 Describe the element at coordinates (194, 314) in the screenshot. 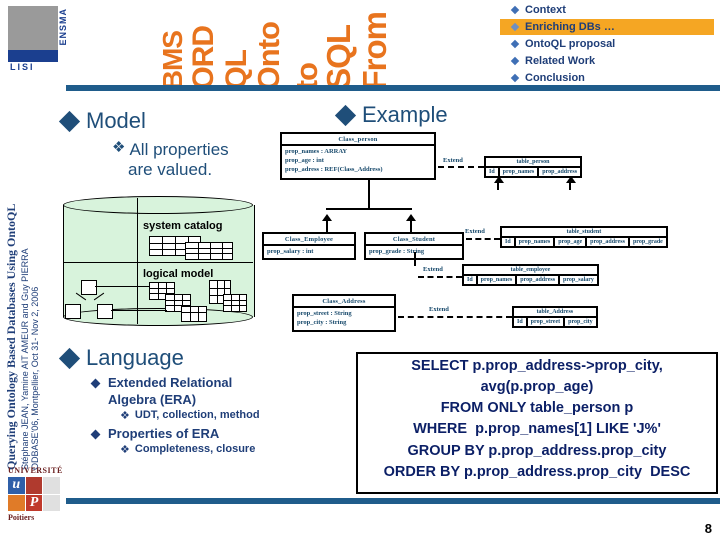

I see `logical-table-icon` at that location.